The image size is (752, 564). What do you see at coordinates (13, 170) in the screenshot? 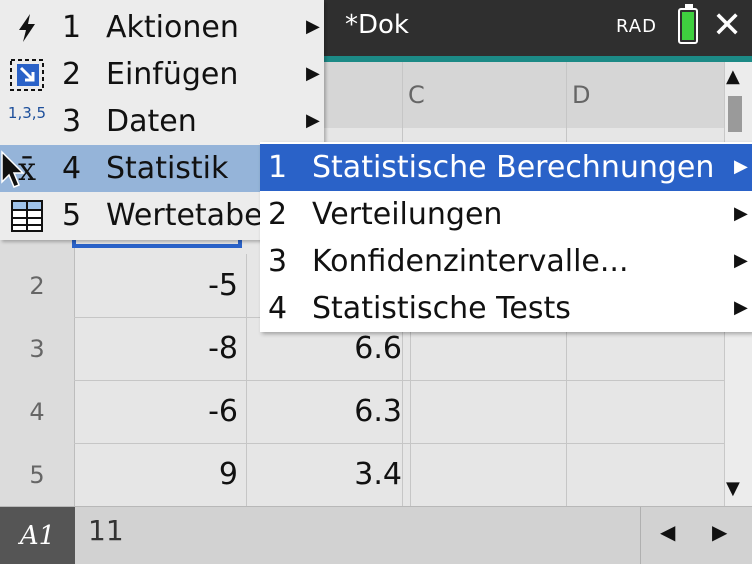
I see `mouse-pointer-icon` at bounding box center [13, 170].